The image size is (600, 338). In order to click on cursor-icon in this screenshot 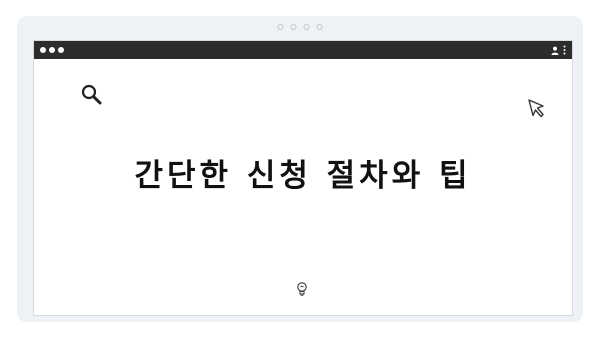, I will do `click(537, 110)`.